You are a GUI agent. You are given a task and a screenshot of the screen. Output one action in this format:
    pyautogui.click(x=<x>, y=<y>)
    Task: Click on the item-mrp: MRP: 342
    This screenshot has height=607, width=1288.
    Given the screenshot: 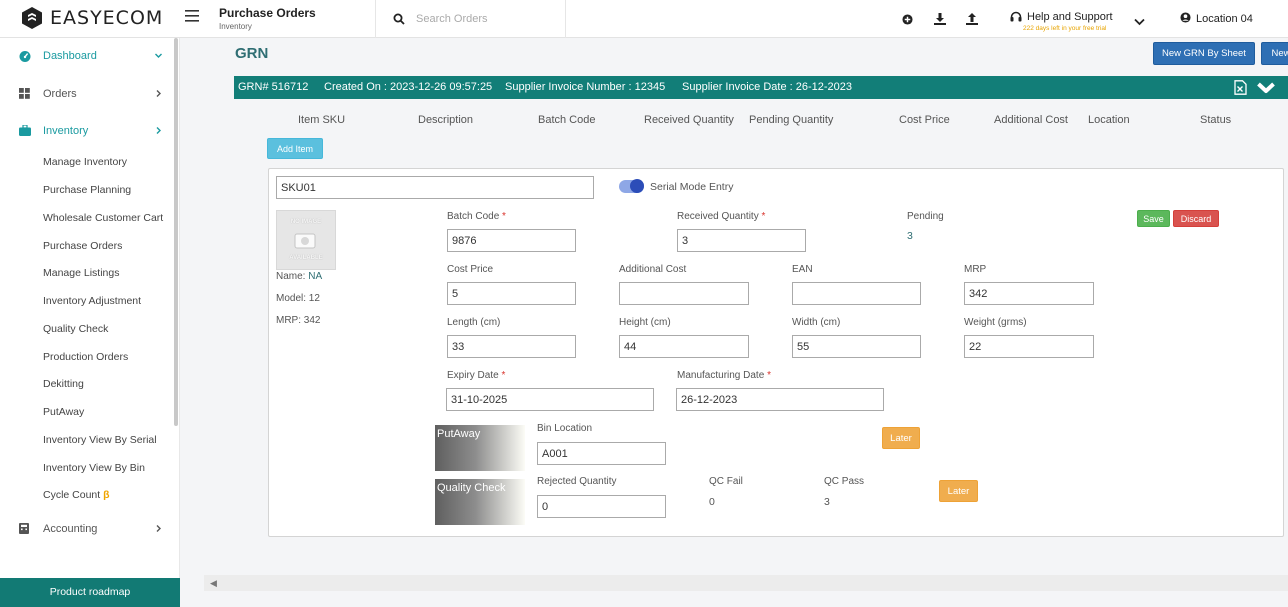 What is the action you would take?
    pyautogui.click(x=298, y=320)
    